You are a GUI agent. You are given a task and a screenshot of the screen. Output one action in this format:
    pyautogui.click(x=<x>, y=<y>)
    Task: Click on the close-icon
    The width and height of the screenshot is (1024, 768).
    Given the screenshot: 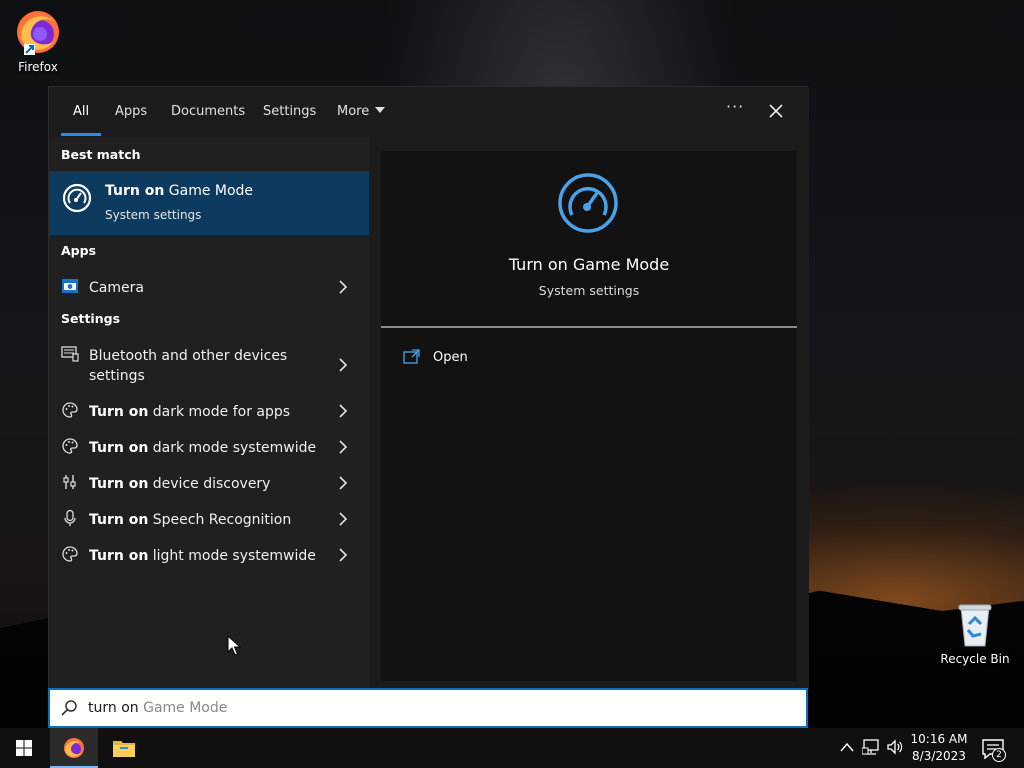 What is the action you would take?
    pyautogui.click(x=776, y=111)
    